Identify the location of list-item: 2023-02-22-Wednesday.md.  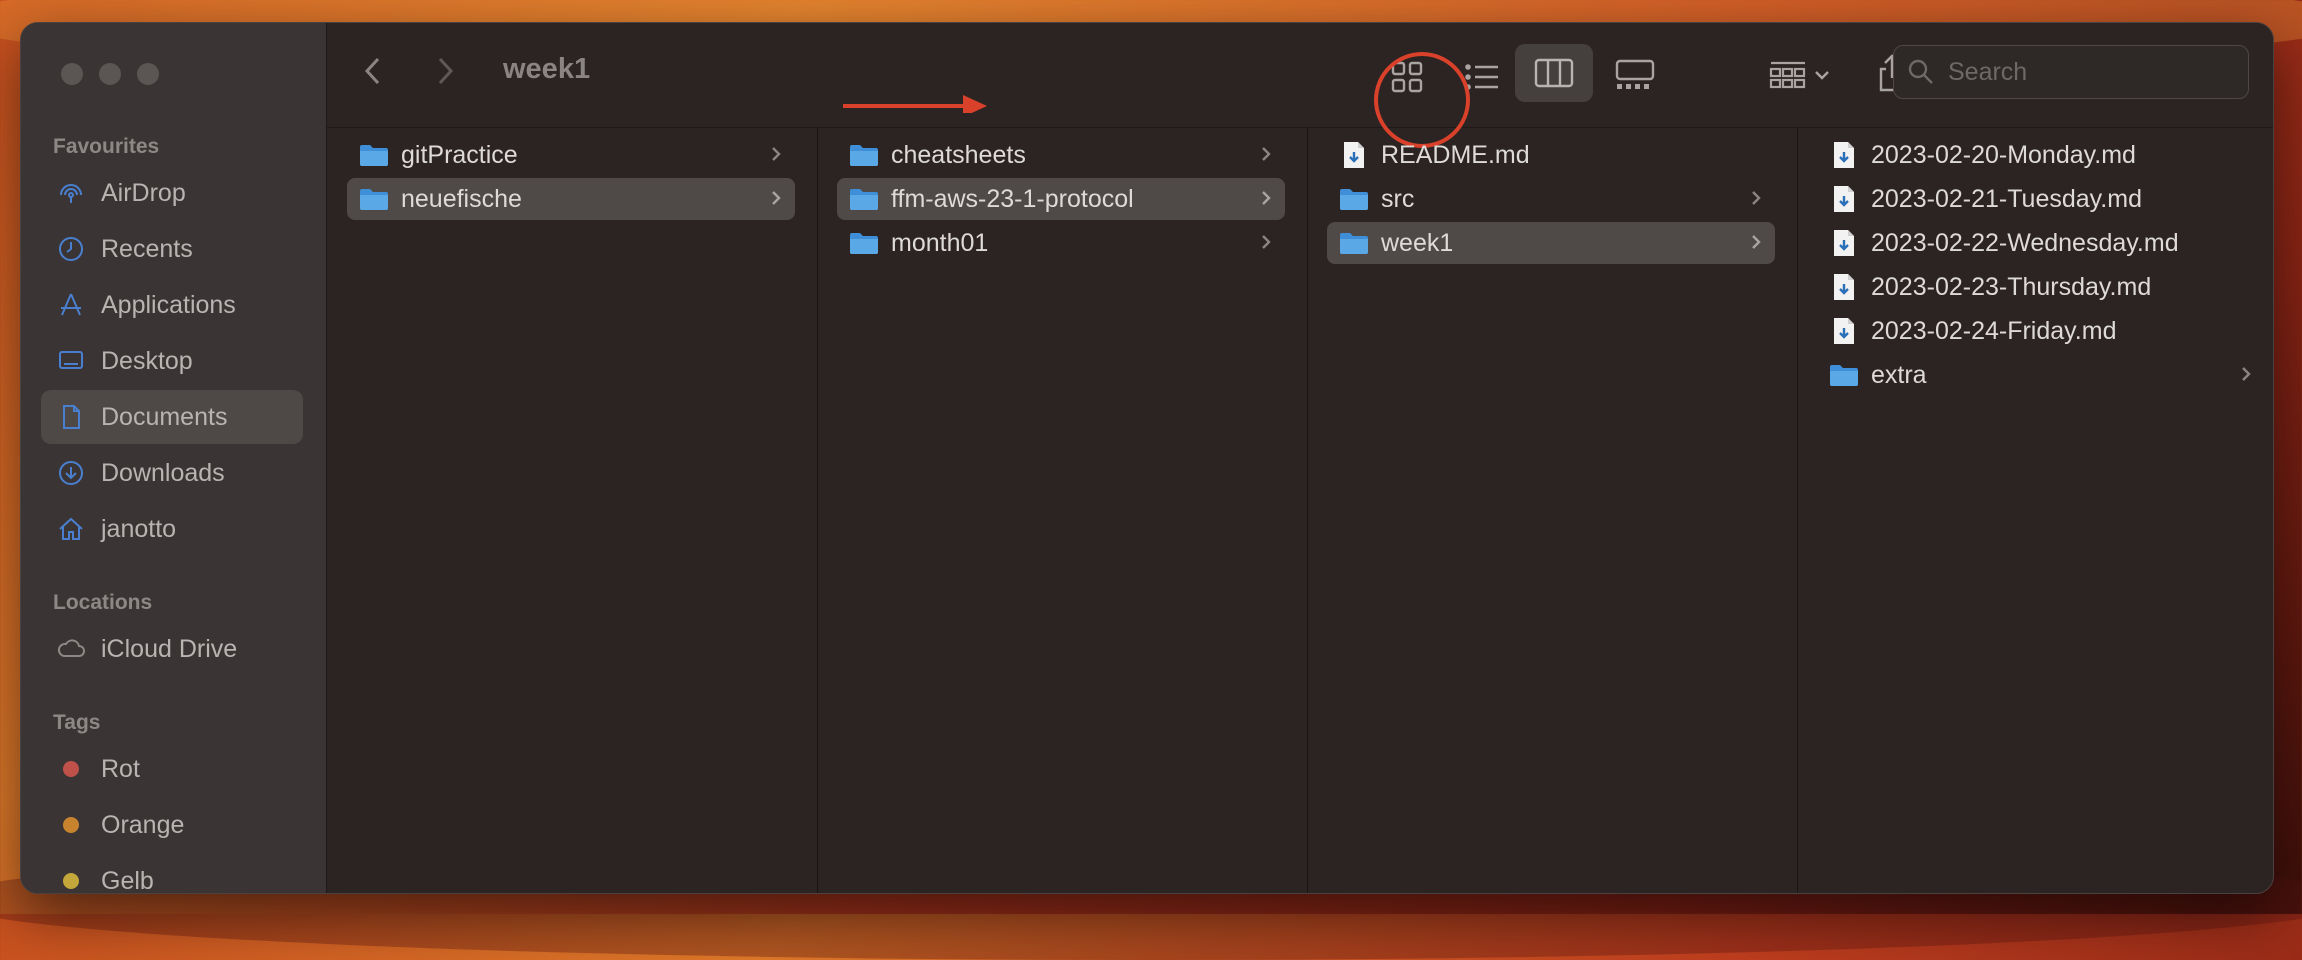
(2041, 243).